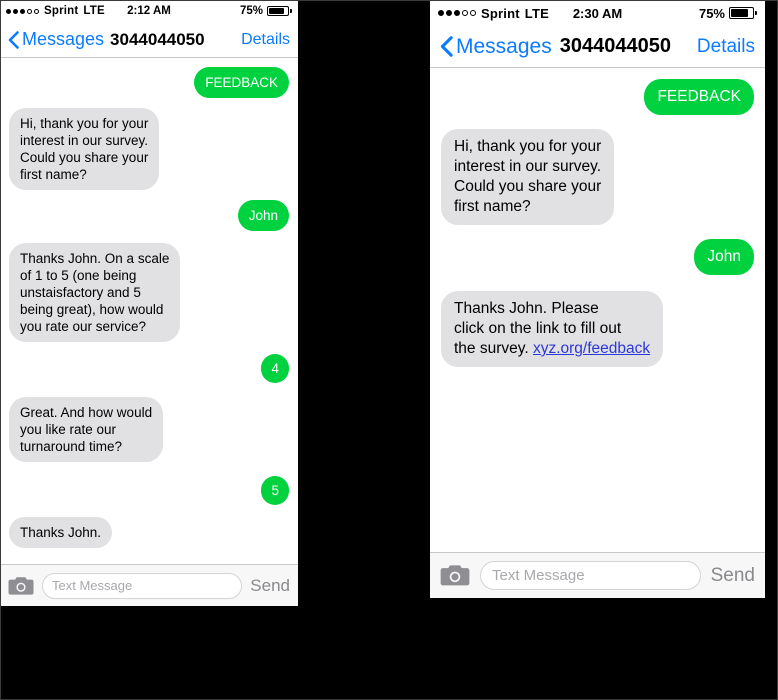 The width and height of the screenshot is (778, 700). What do you see at coordinates (152, 368) in the screenshot?
I see `message-row: 4` at bounding box center [152, 368].